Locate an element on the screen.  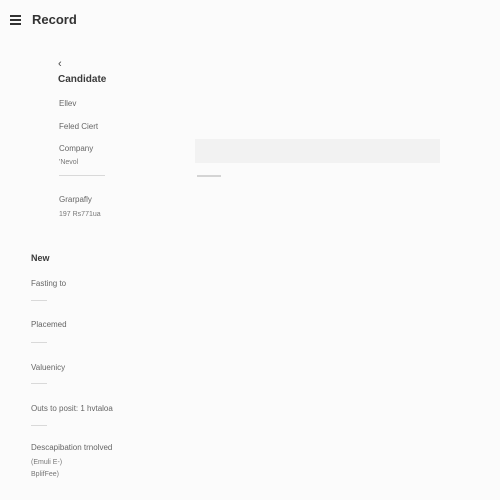
back-arrow-icon: ‹ is located at coordinates (60, 64).